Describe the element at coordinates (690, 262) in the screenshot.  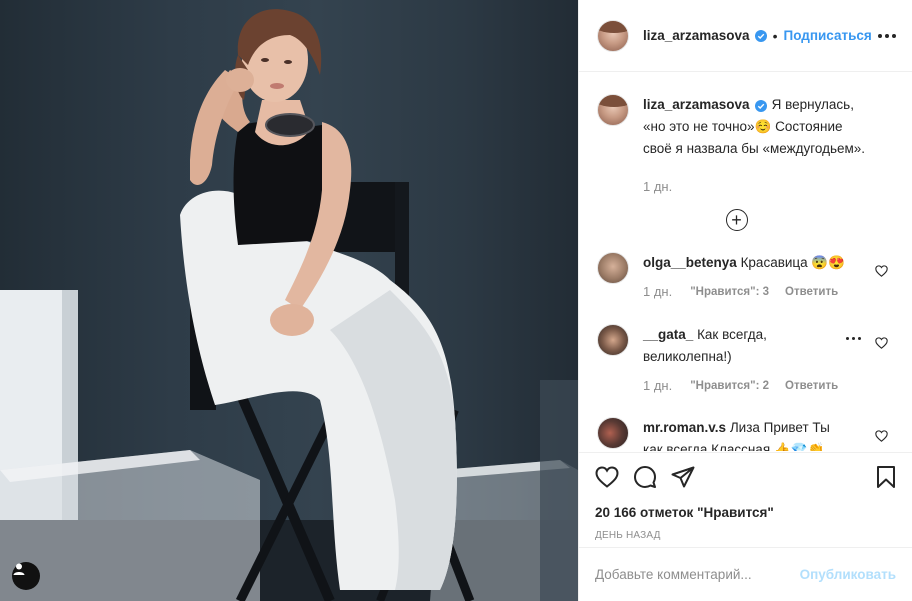
I see `commenter-username: olga__betenya` at that location.